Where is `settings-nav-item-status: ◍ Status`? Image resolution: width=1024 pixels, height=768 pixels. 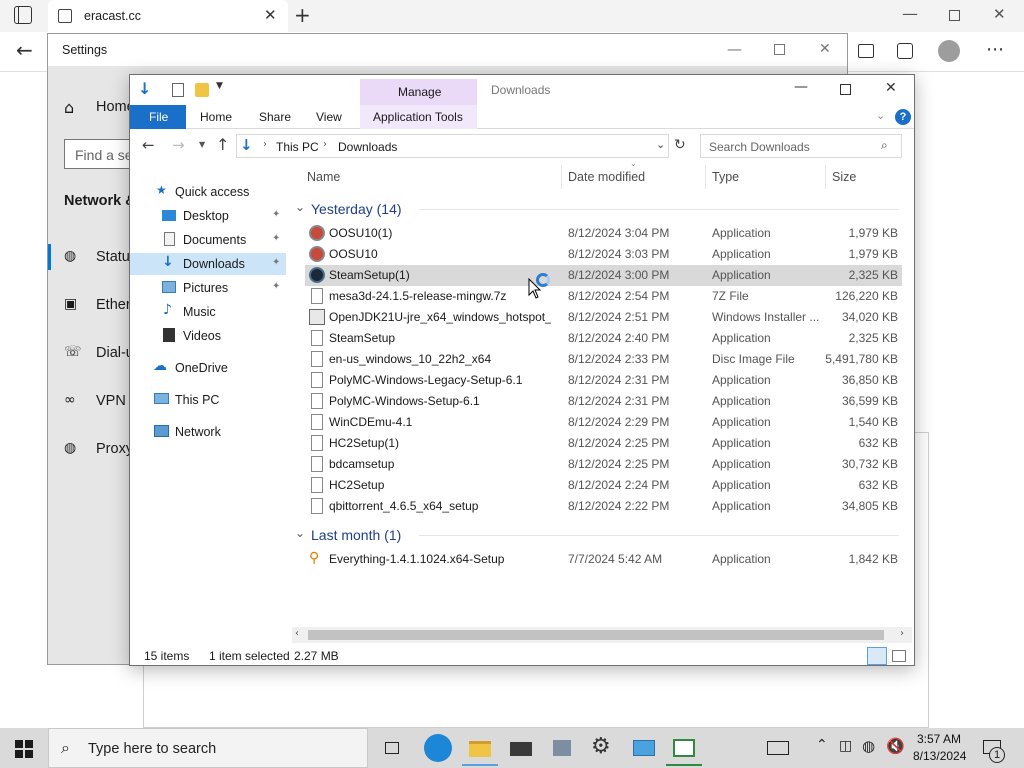
settings-nav-item-status: ◍ Status is located at coordinates (100, 258).